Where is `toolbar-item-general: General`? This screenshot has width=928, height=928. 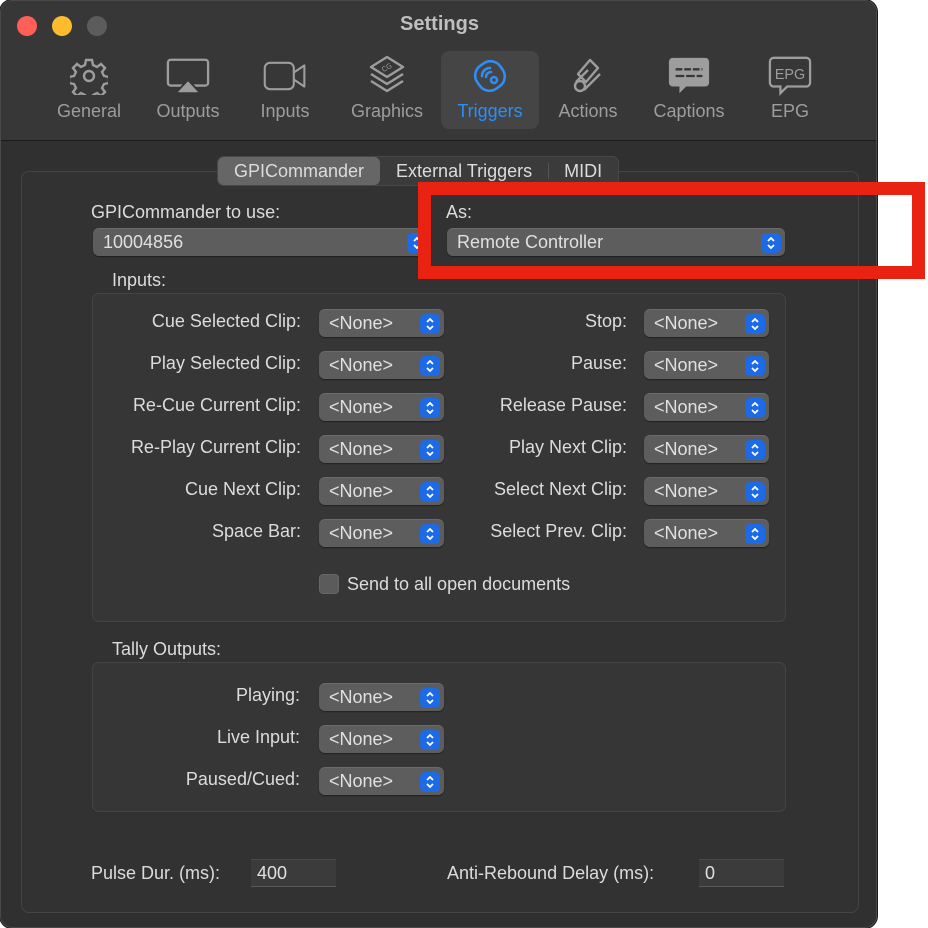
toolbar-item-general: General is located at coordinates (89, 90).